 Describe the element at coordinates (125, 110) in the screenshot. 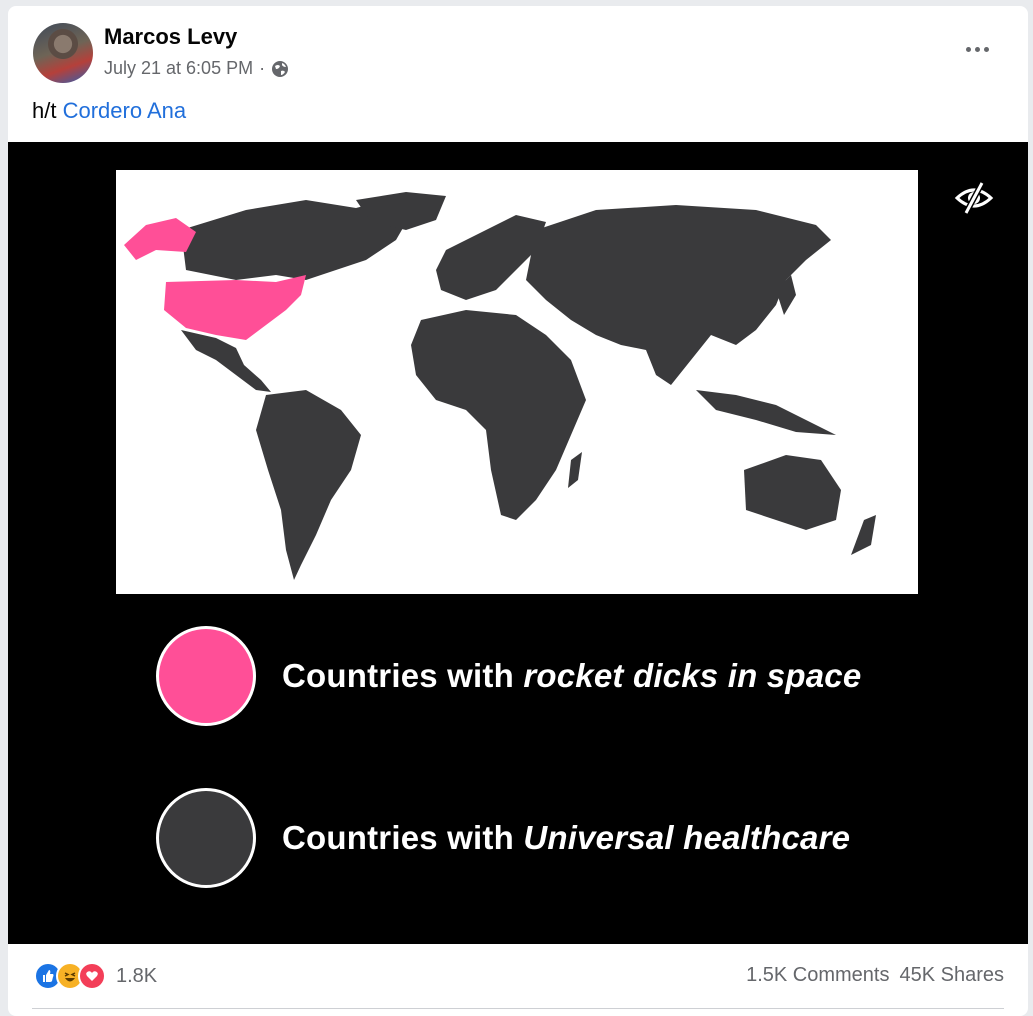

I see `caption-link: Cordero Ana` at that location.